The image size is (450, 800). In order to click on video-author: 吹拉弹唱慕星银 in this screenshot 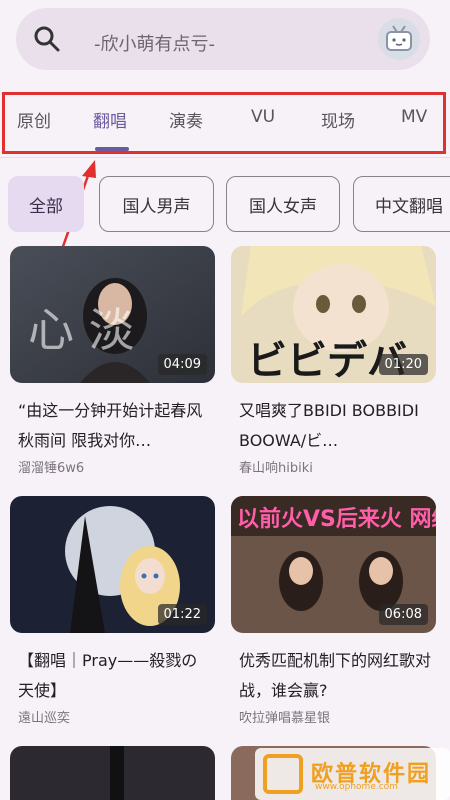, I will do `click(284, 716)`.